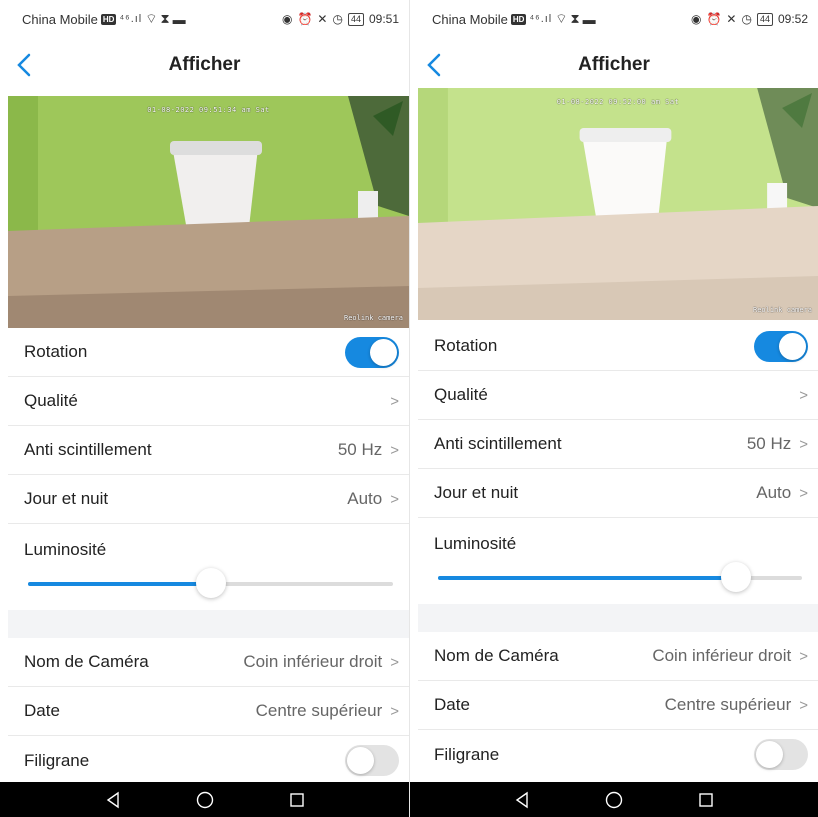 The width and height of the screenshot is (818, 817). I want to click on status-time: 09:51, so click(383, 19).